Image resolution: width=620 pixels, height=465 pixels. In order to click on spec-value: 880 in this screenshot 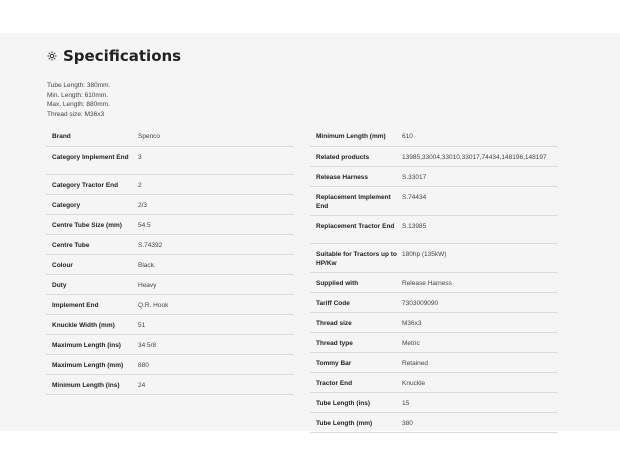, I will do `click(216, 364)`.